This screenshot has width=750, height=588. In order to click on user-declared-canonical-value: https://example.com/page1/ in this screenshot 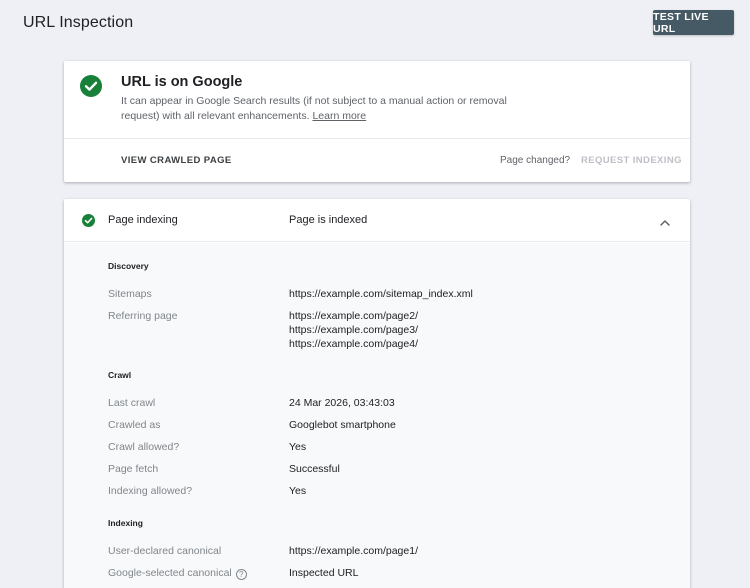, I will do `click(353, 551)`.